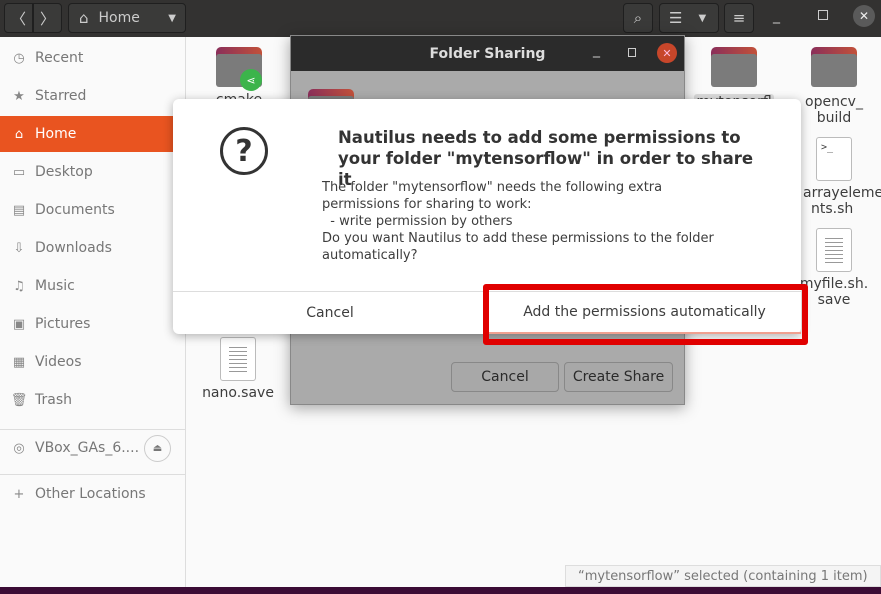 The height and width of the screenshot is (594, 881). I want to click on sidebar-item-starred: ★ Starred, so click(93, 96).